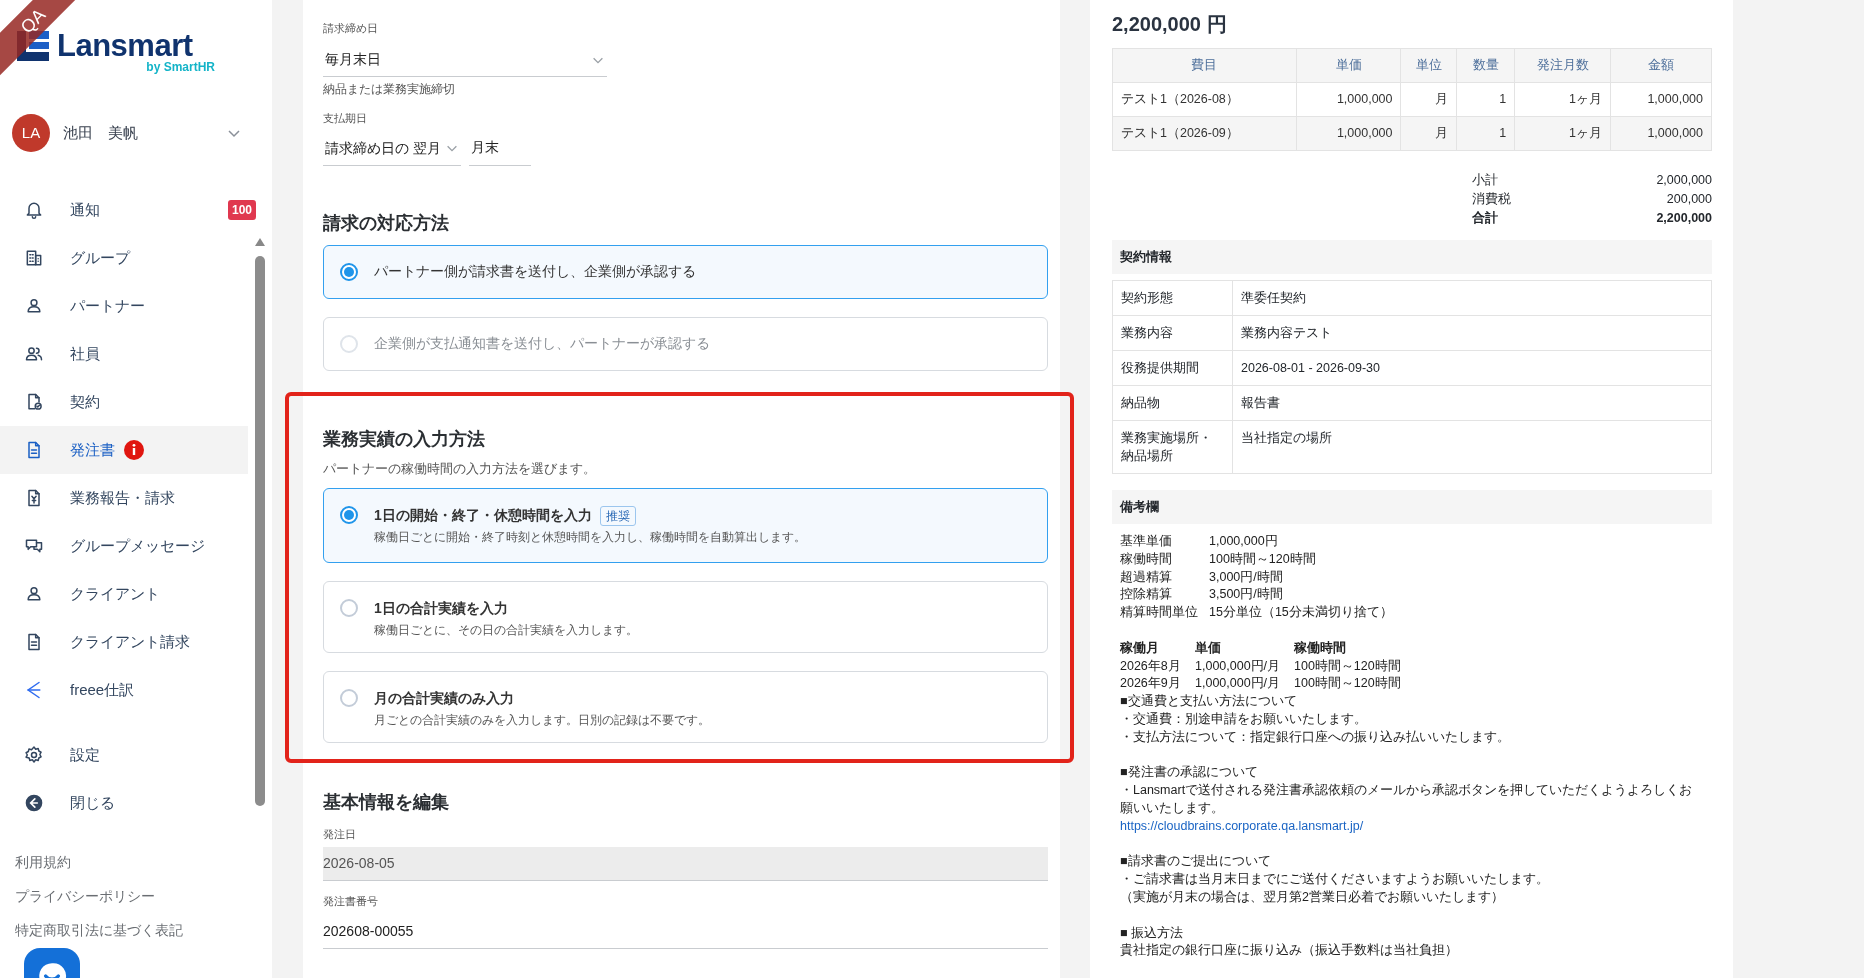 The image size is (1864, 978). What do you see at coordinates (389, 90) in the screenshot?
I see `help-text: 納品または業務実施締切` at bounding box center [389, 90].